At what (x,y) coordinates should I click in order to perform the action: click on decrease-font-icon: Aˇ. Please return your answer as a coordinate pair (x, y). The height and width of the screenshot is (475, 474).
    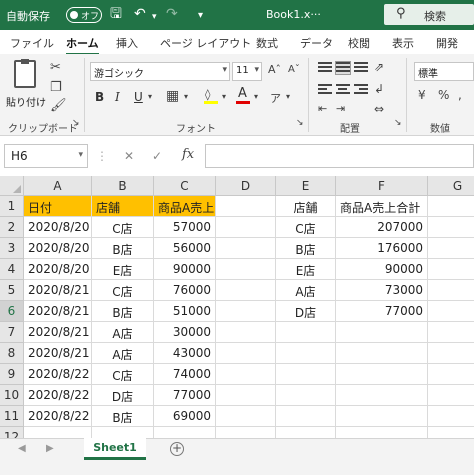
    Looking at the image, I should click on (294, 69).